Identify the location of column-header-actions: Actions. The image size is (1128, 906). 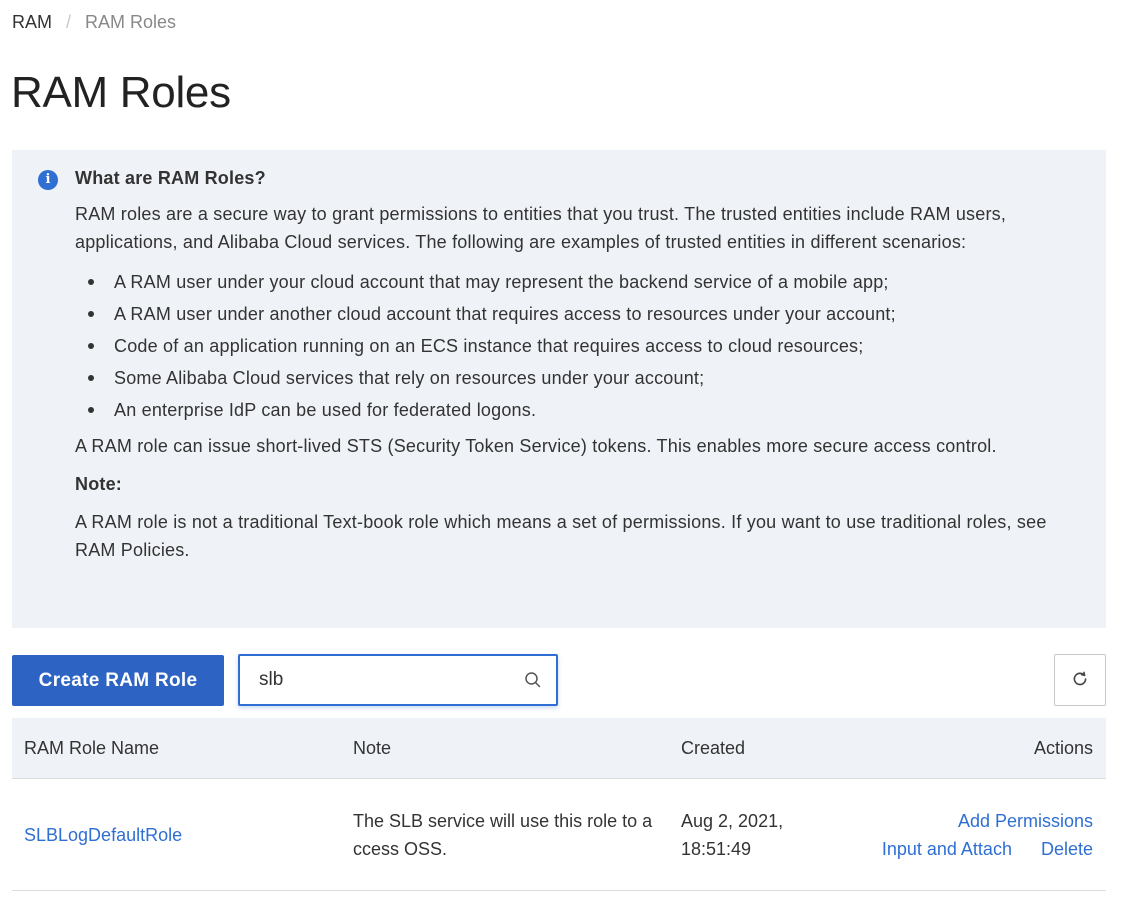
(1063, 748).